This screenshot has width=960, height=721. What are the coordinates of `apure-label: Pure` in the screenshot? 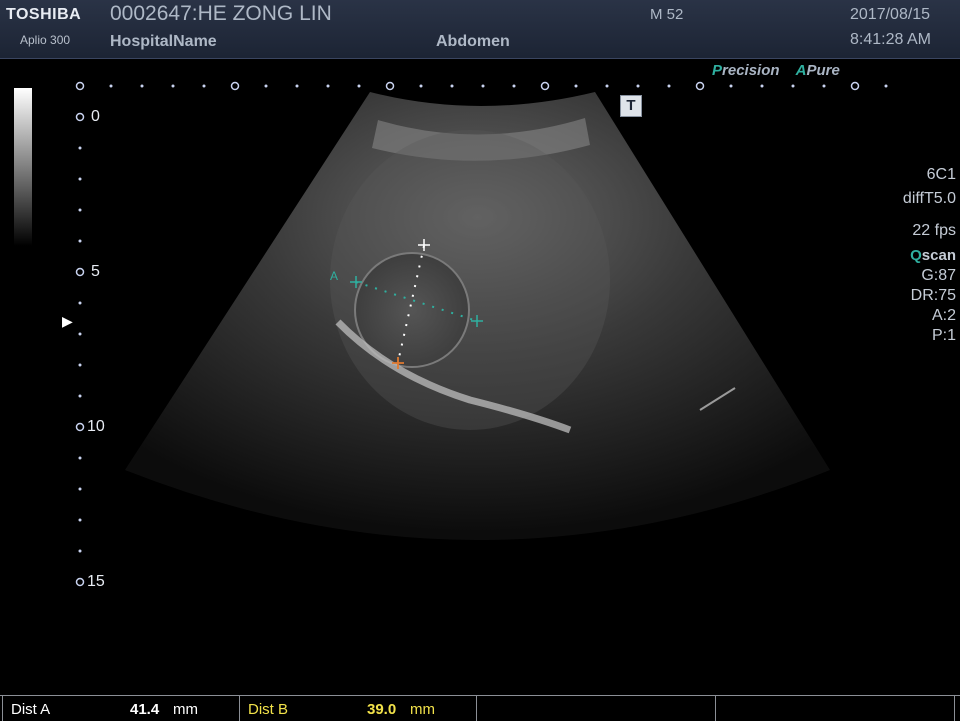 It's located at (823, 70).